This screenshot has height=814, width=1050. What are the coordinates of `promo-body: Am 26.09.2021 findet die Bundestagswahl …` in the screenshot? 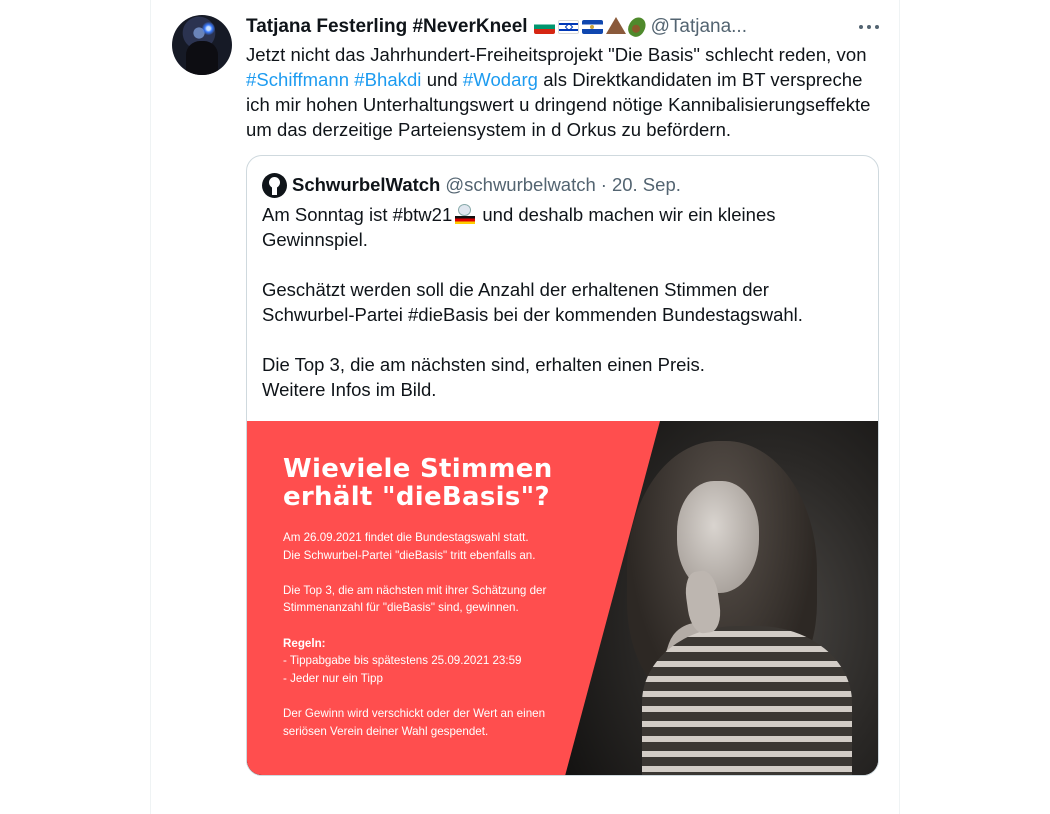 It's located at (433, 634).